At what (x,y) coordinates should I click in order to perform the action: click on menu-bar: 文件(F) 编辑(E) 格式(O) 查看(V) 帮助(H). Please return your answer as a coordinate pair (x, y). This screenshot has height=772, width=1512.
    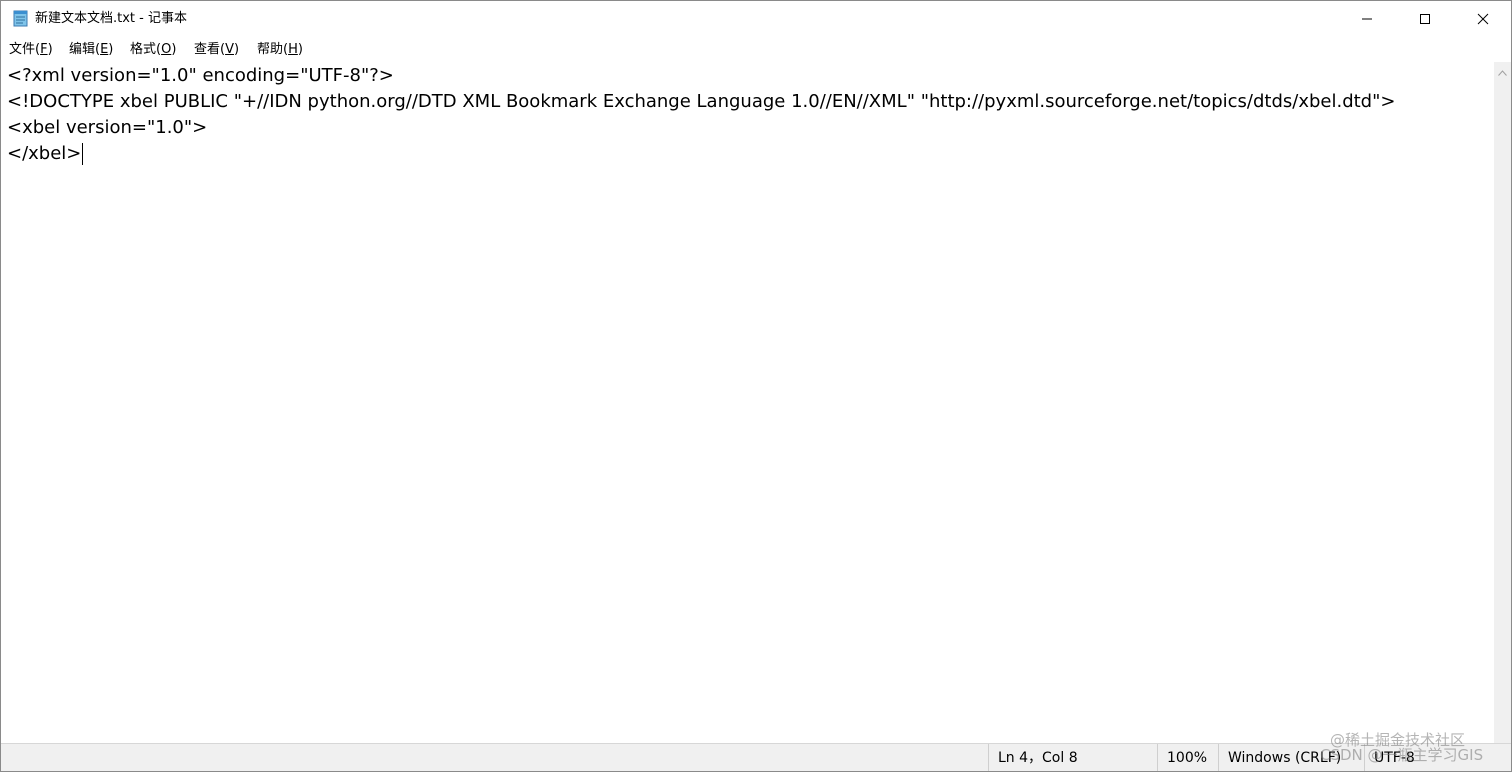
    Looking at the image, I should click on (756, 50).